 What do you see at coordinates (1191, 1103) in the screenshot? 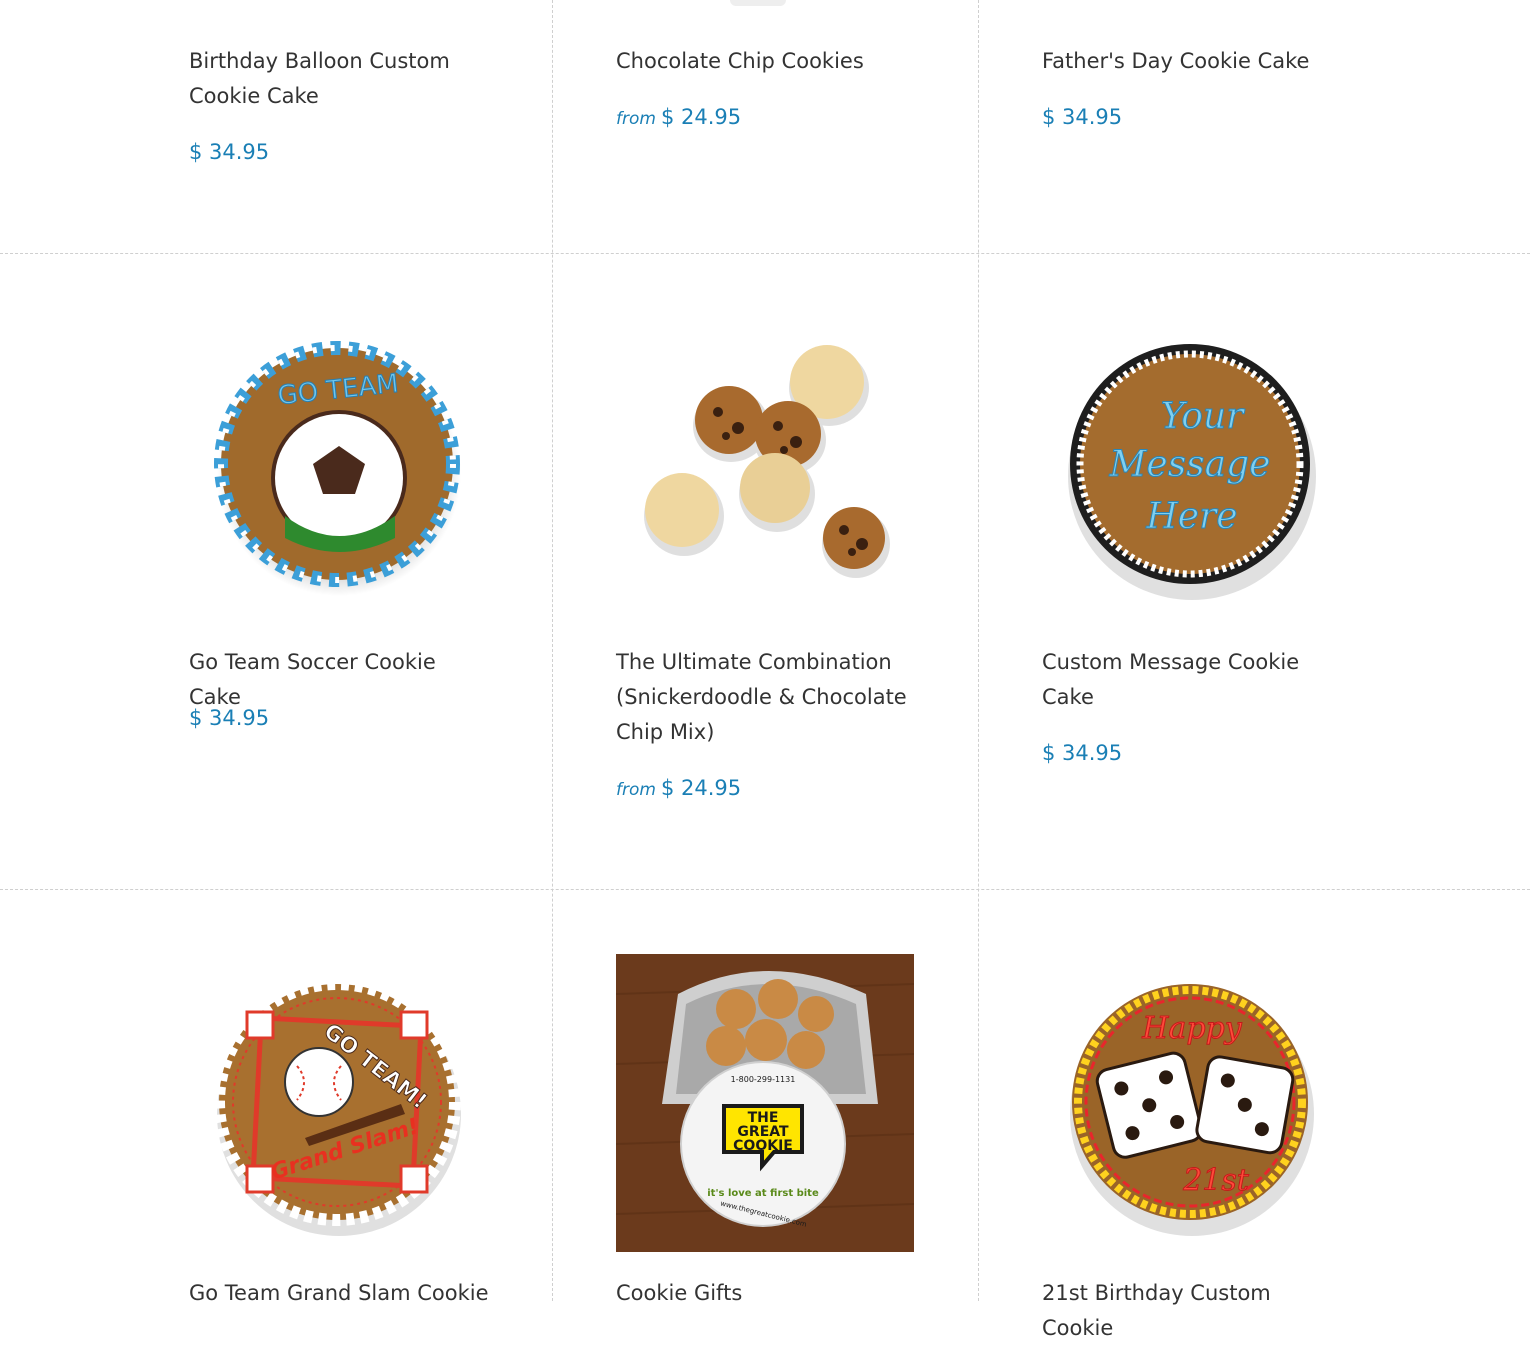
I see `product-image: Happy 21st` at bounding box center [1191, 1103].